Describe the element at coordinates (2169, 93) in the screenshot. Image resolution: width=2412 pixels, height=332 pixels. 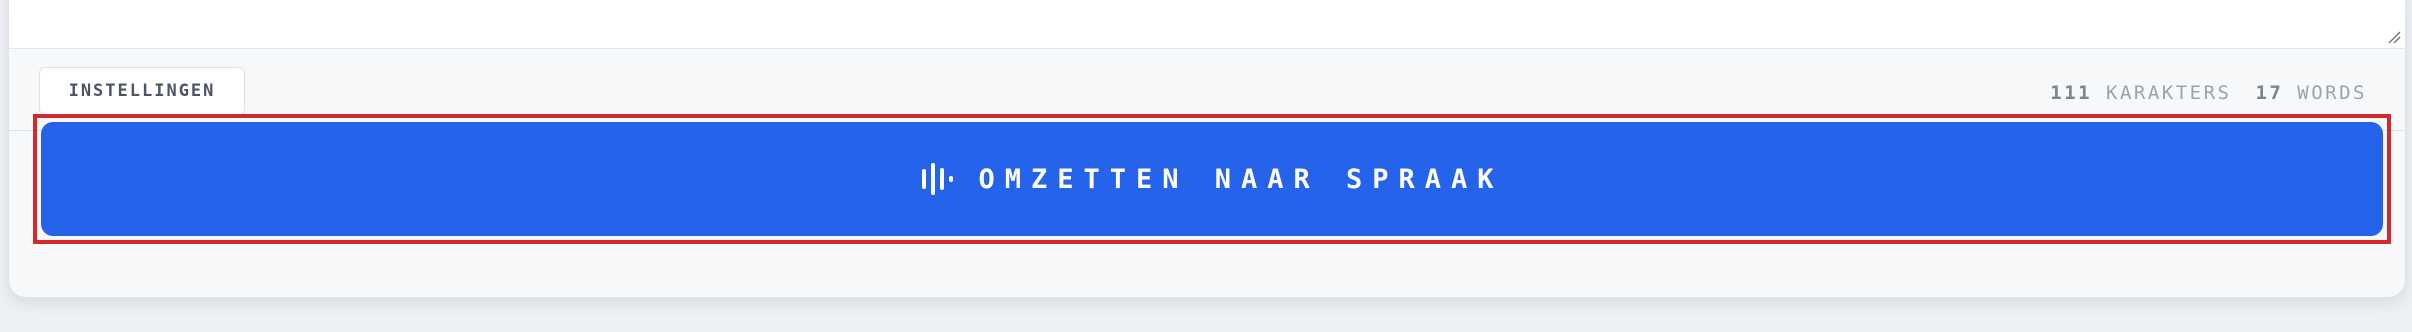
I see `character-count-label: KARAKTERS` at that location.